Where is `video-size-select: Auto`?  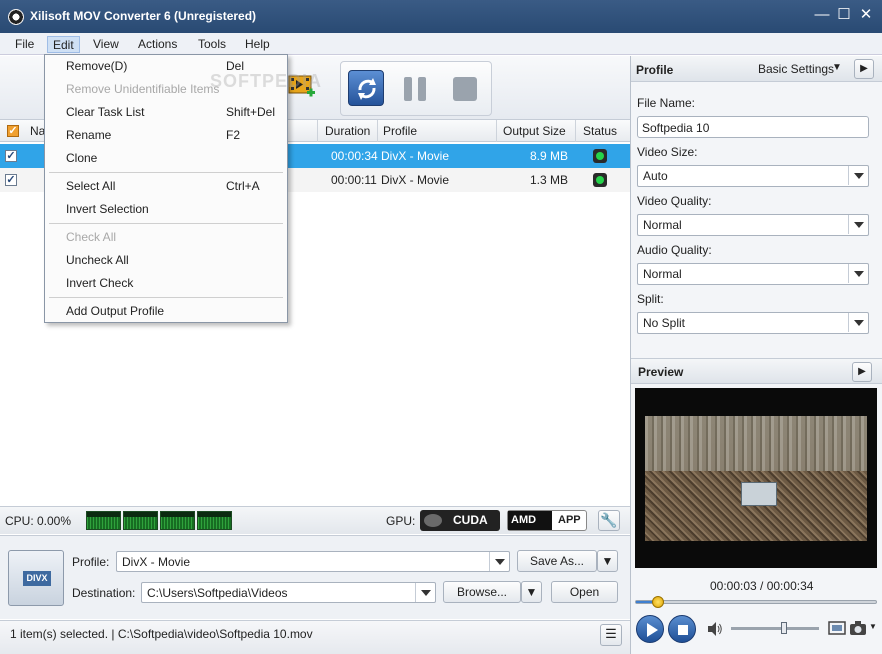 video-size-select: Auto is located at coordinates (753, 176).